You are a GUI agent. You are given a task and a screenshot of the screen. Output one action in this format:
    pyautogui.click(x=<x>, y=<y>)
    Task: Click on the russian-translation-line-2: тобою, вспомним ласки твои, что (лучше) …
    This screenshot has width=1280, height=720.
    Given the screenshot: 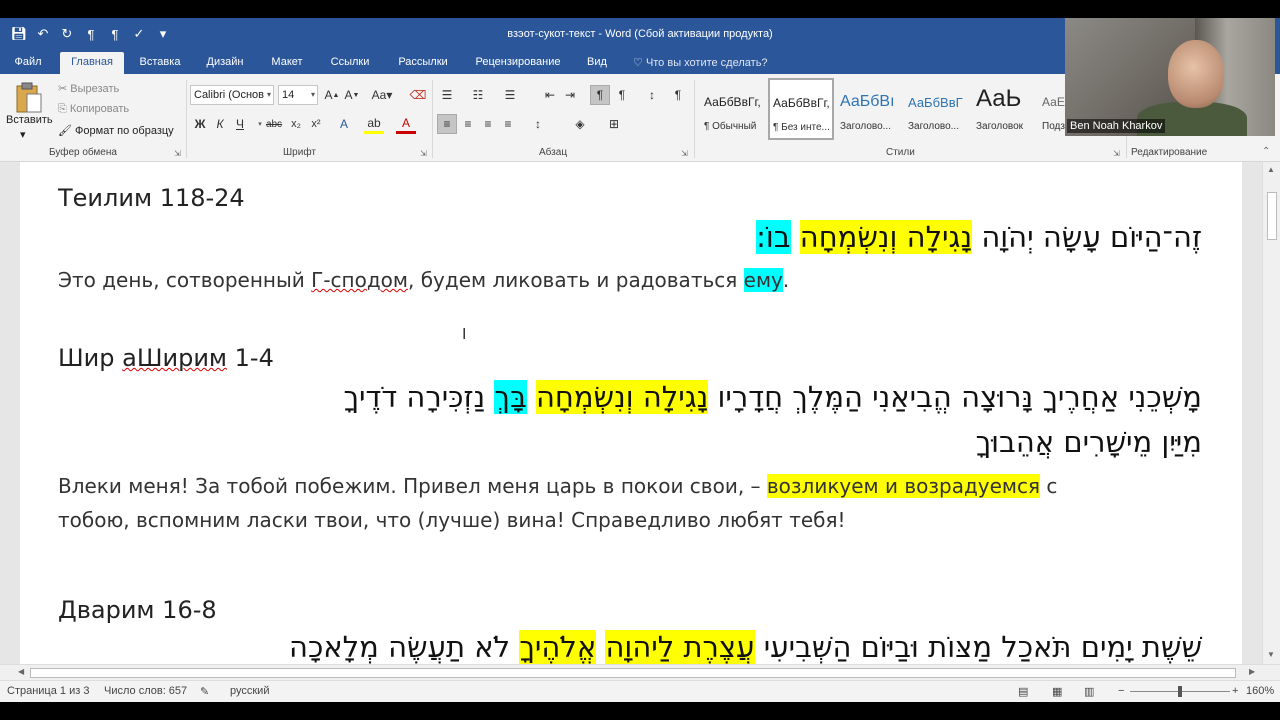 What is the action you would take?
    pyautogui.click(x=452, y=520)
    